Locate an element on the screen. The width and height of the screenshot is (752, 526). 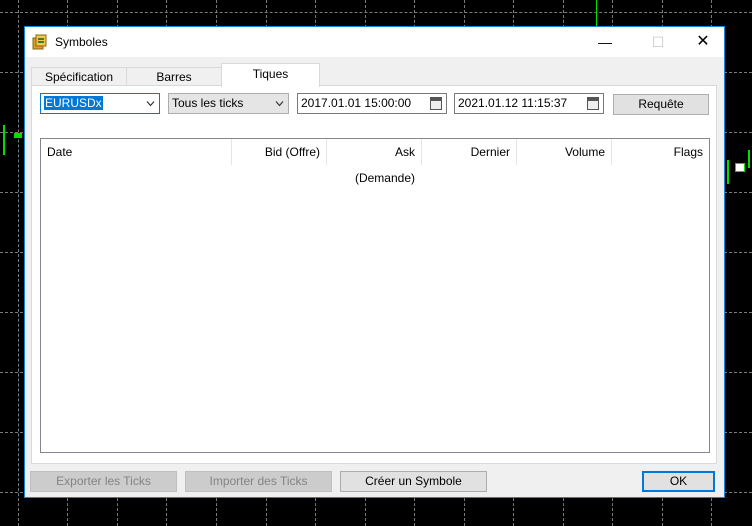
maximize-button: ☐ is located at coordinates (658, 42).